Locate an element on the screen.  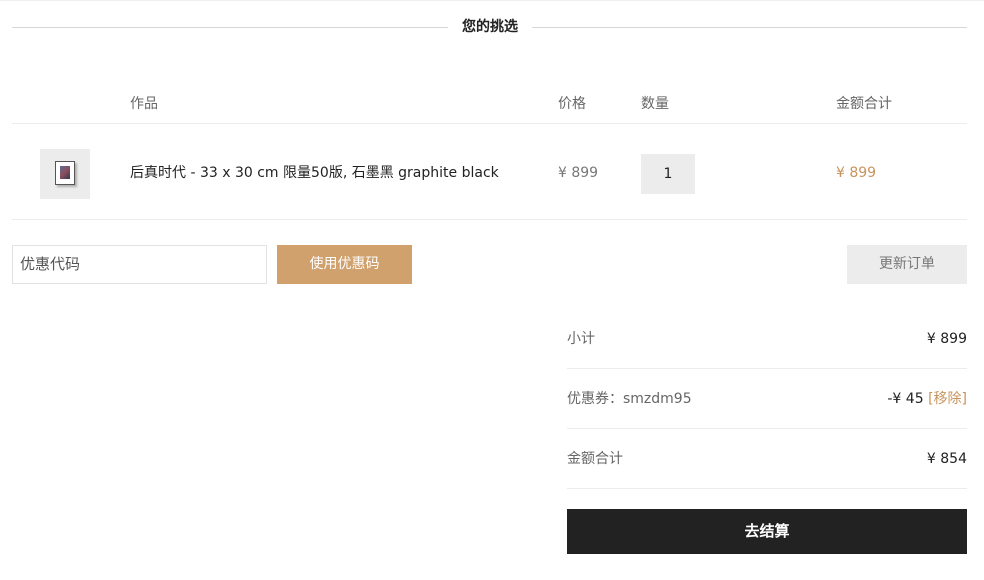
column-header-product: 作品 is located at coordinates (144, 104).